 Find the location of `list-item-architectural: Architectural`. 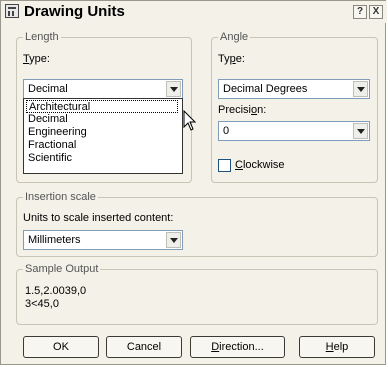

list-item-architectural: Architectural is located at coordinates (102, 106).